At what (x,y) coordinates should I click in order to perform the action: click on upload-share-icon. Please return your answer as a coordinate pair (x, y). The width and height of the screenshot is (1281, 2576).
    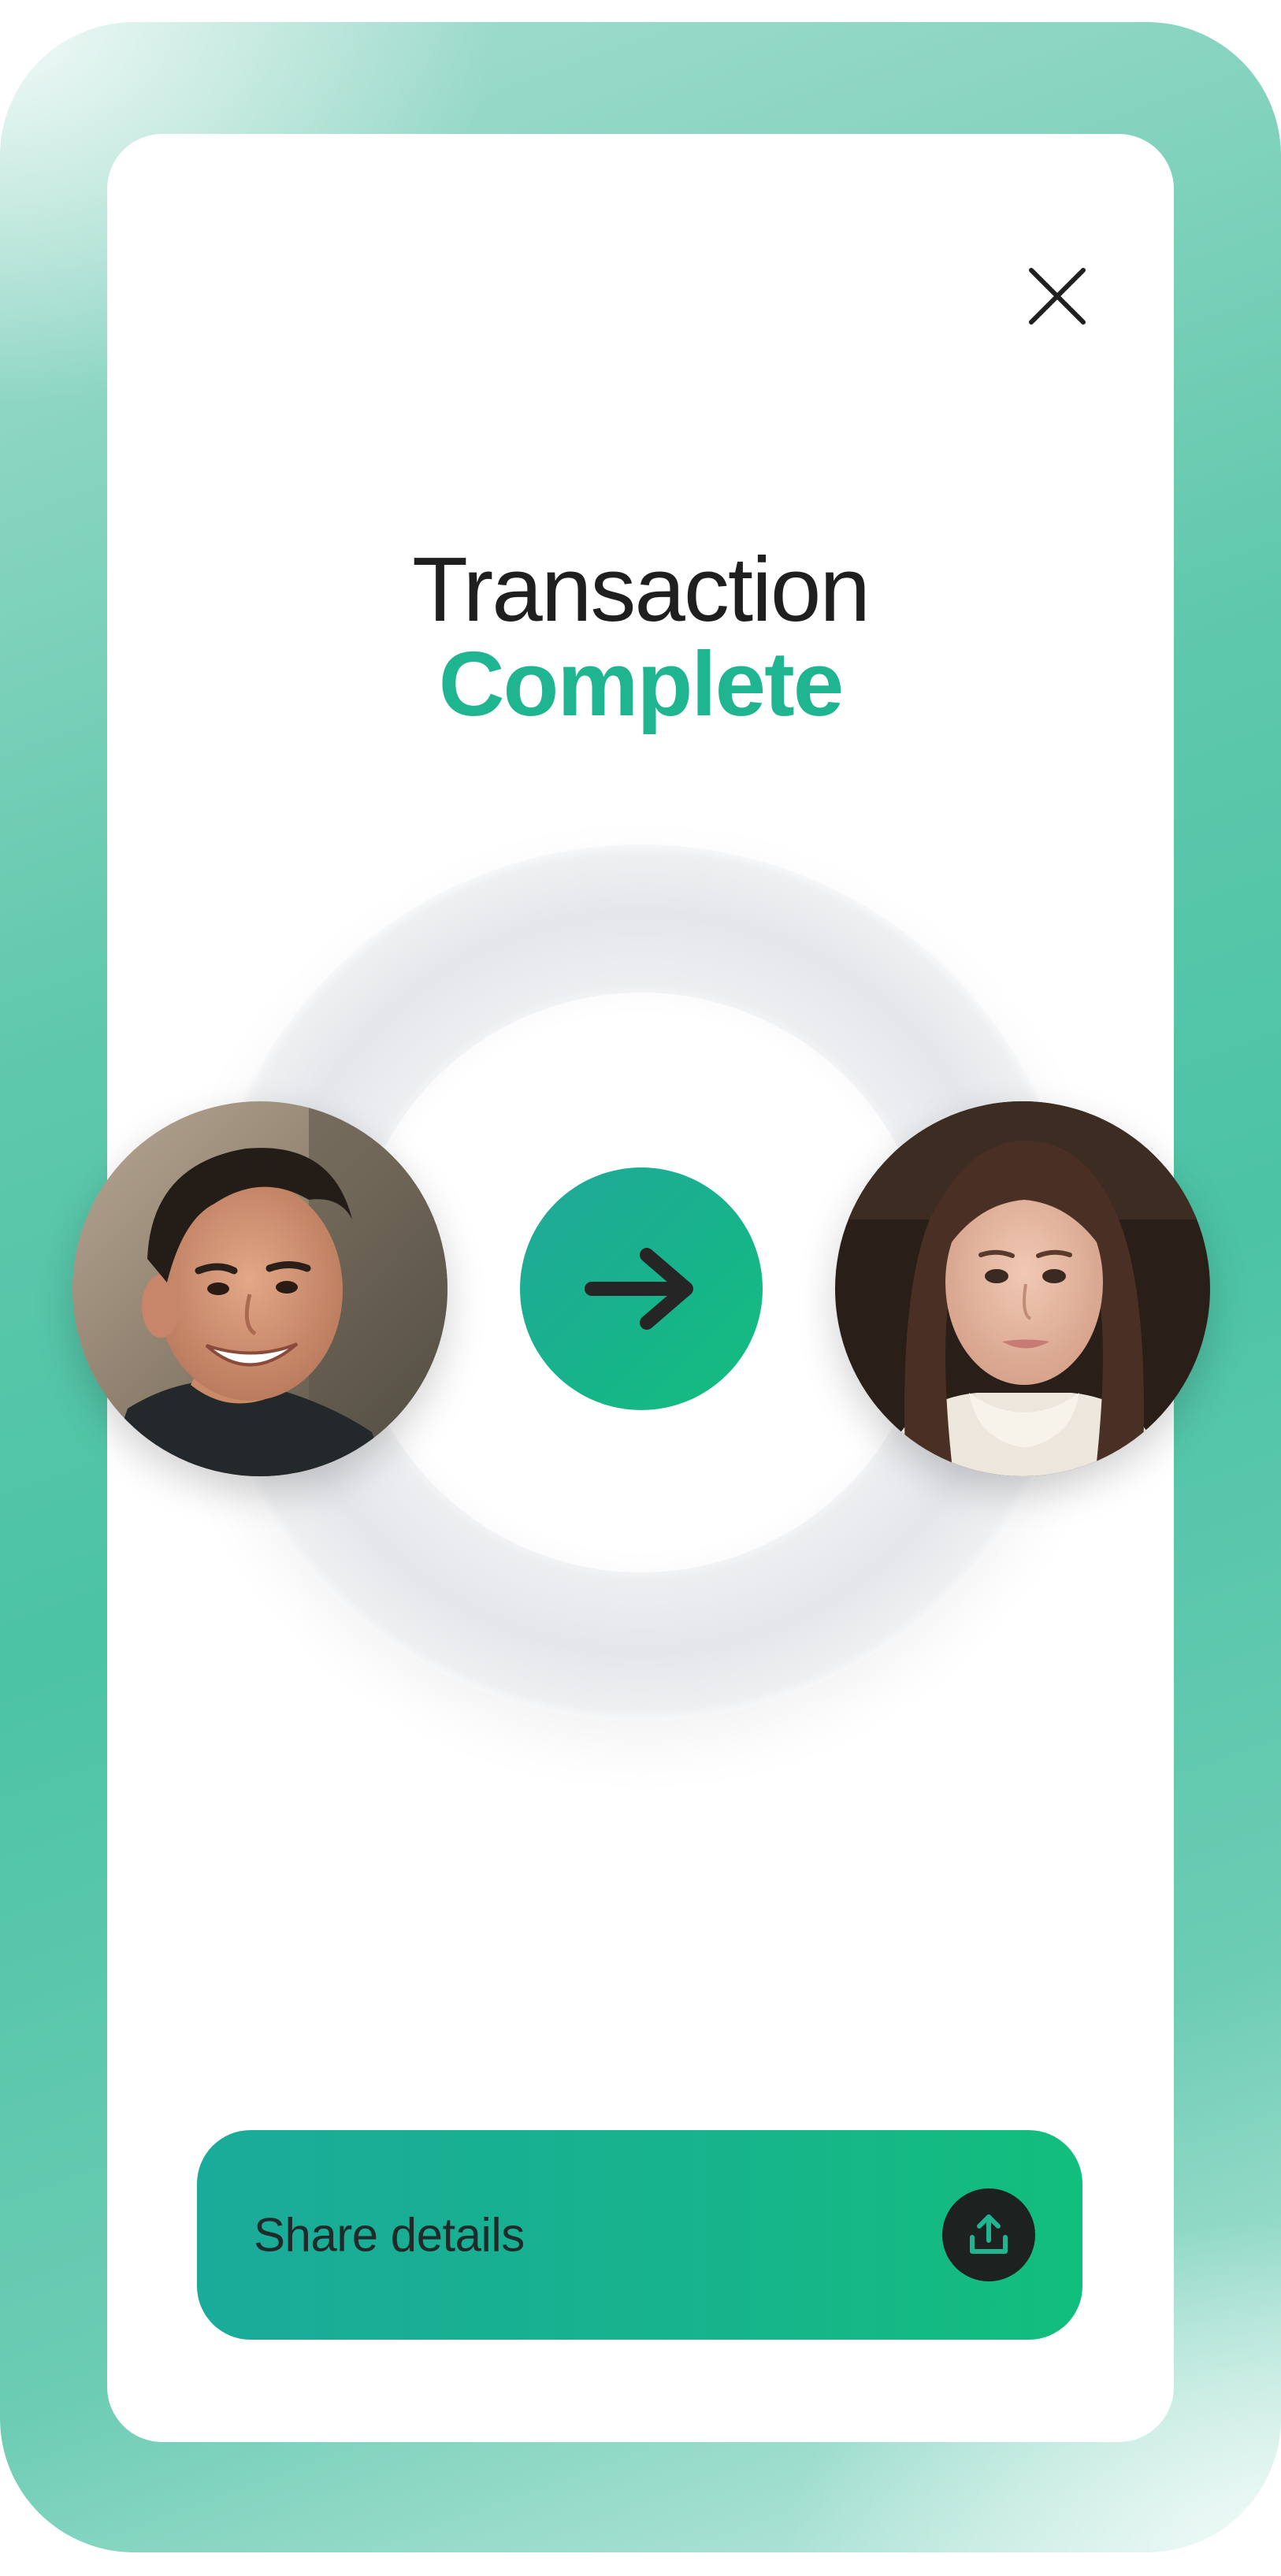
    Looking at the image, I should click on (988, 2234).